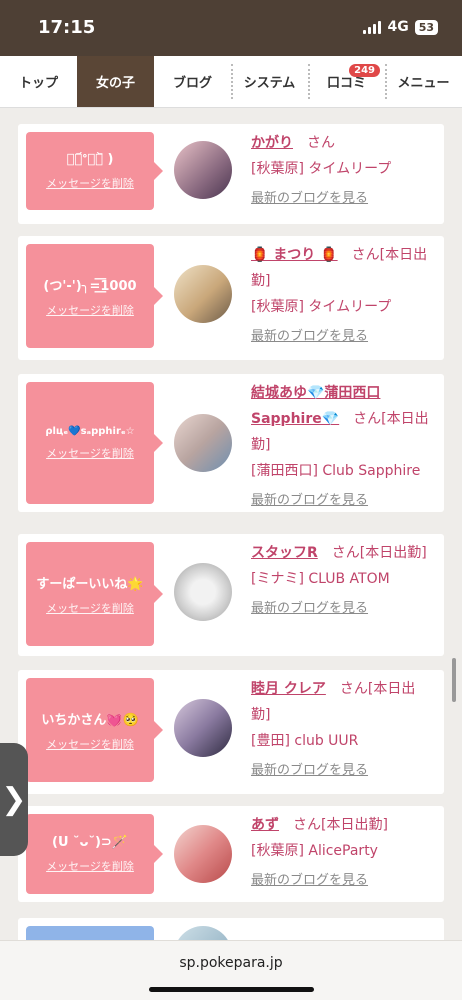 This screenshot has width=462, height=1000. What do you see at coordinates (94, 730) in the screenshot?
I see `message-bubble: いちかさん💓🥺 メッセージを削除` at bounding box center [94, 730].